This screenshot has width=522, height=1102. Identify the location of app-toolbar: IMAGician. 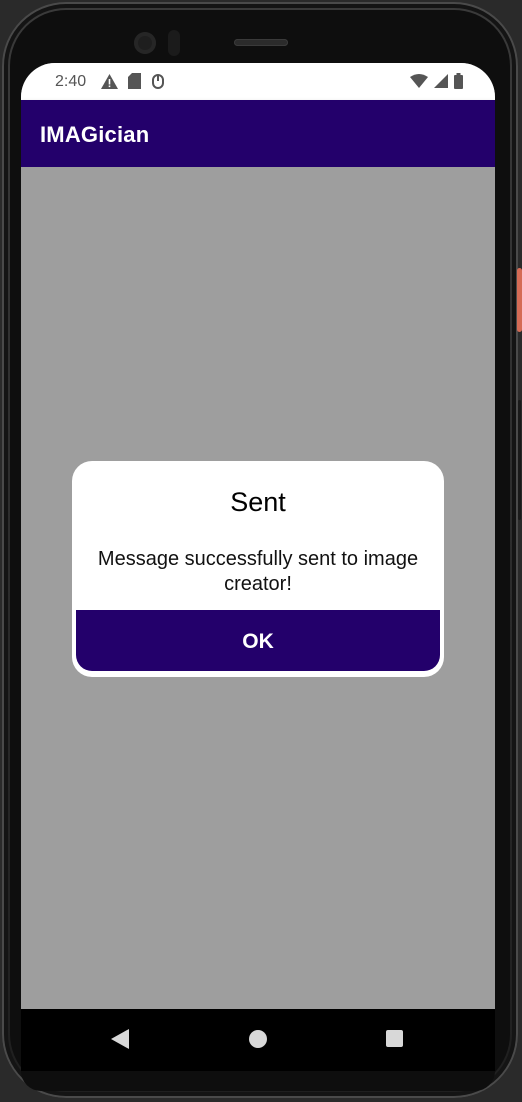
(258, 133).